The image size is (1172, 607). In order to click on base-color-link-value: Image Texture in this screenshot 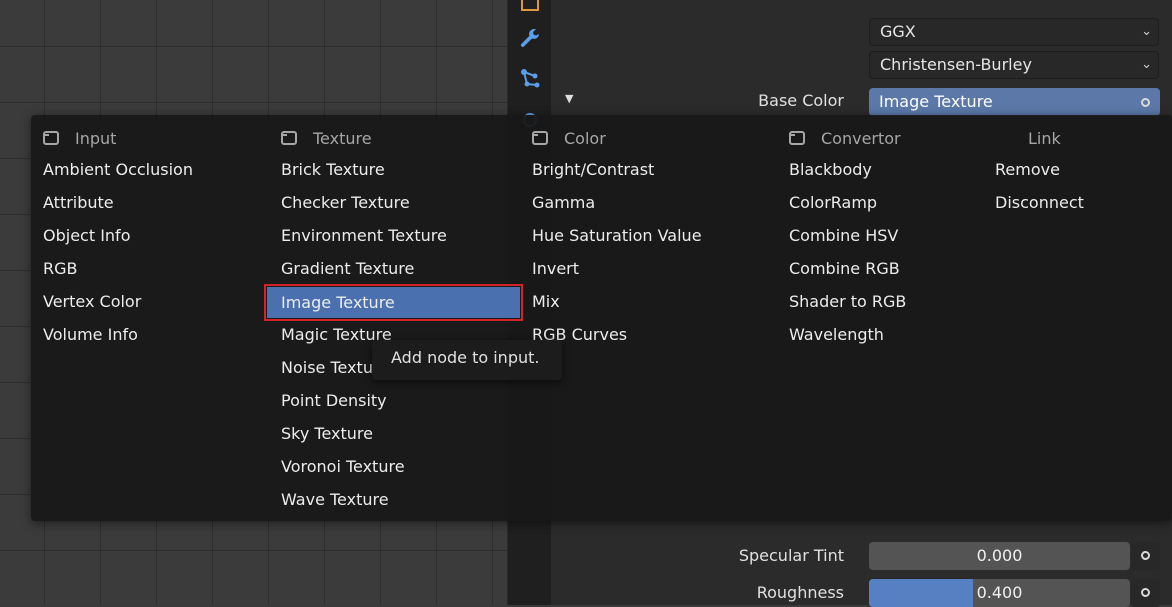, I will do `click(936, 101)`.